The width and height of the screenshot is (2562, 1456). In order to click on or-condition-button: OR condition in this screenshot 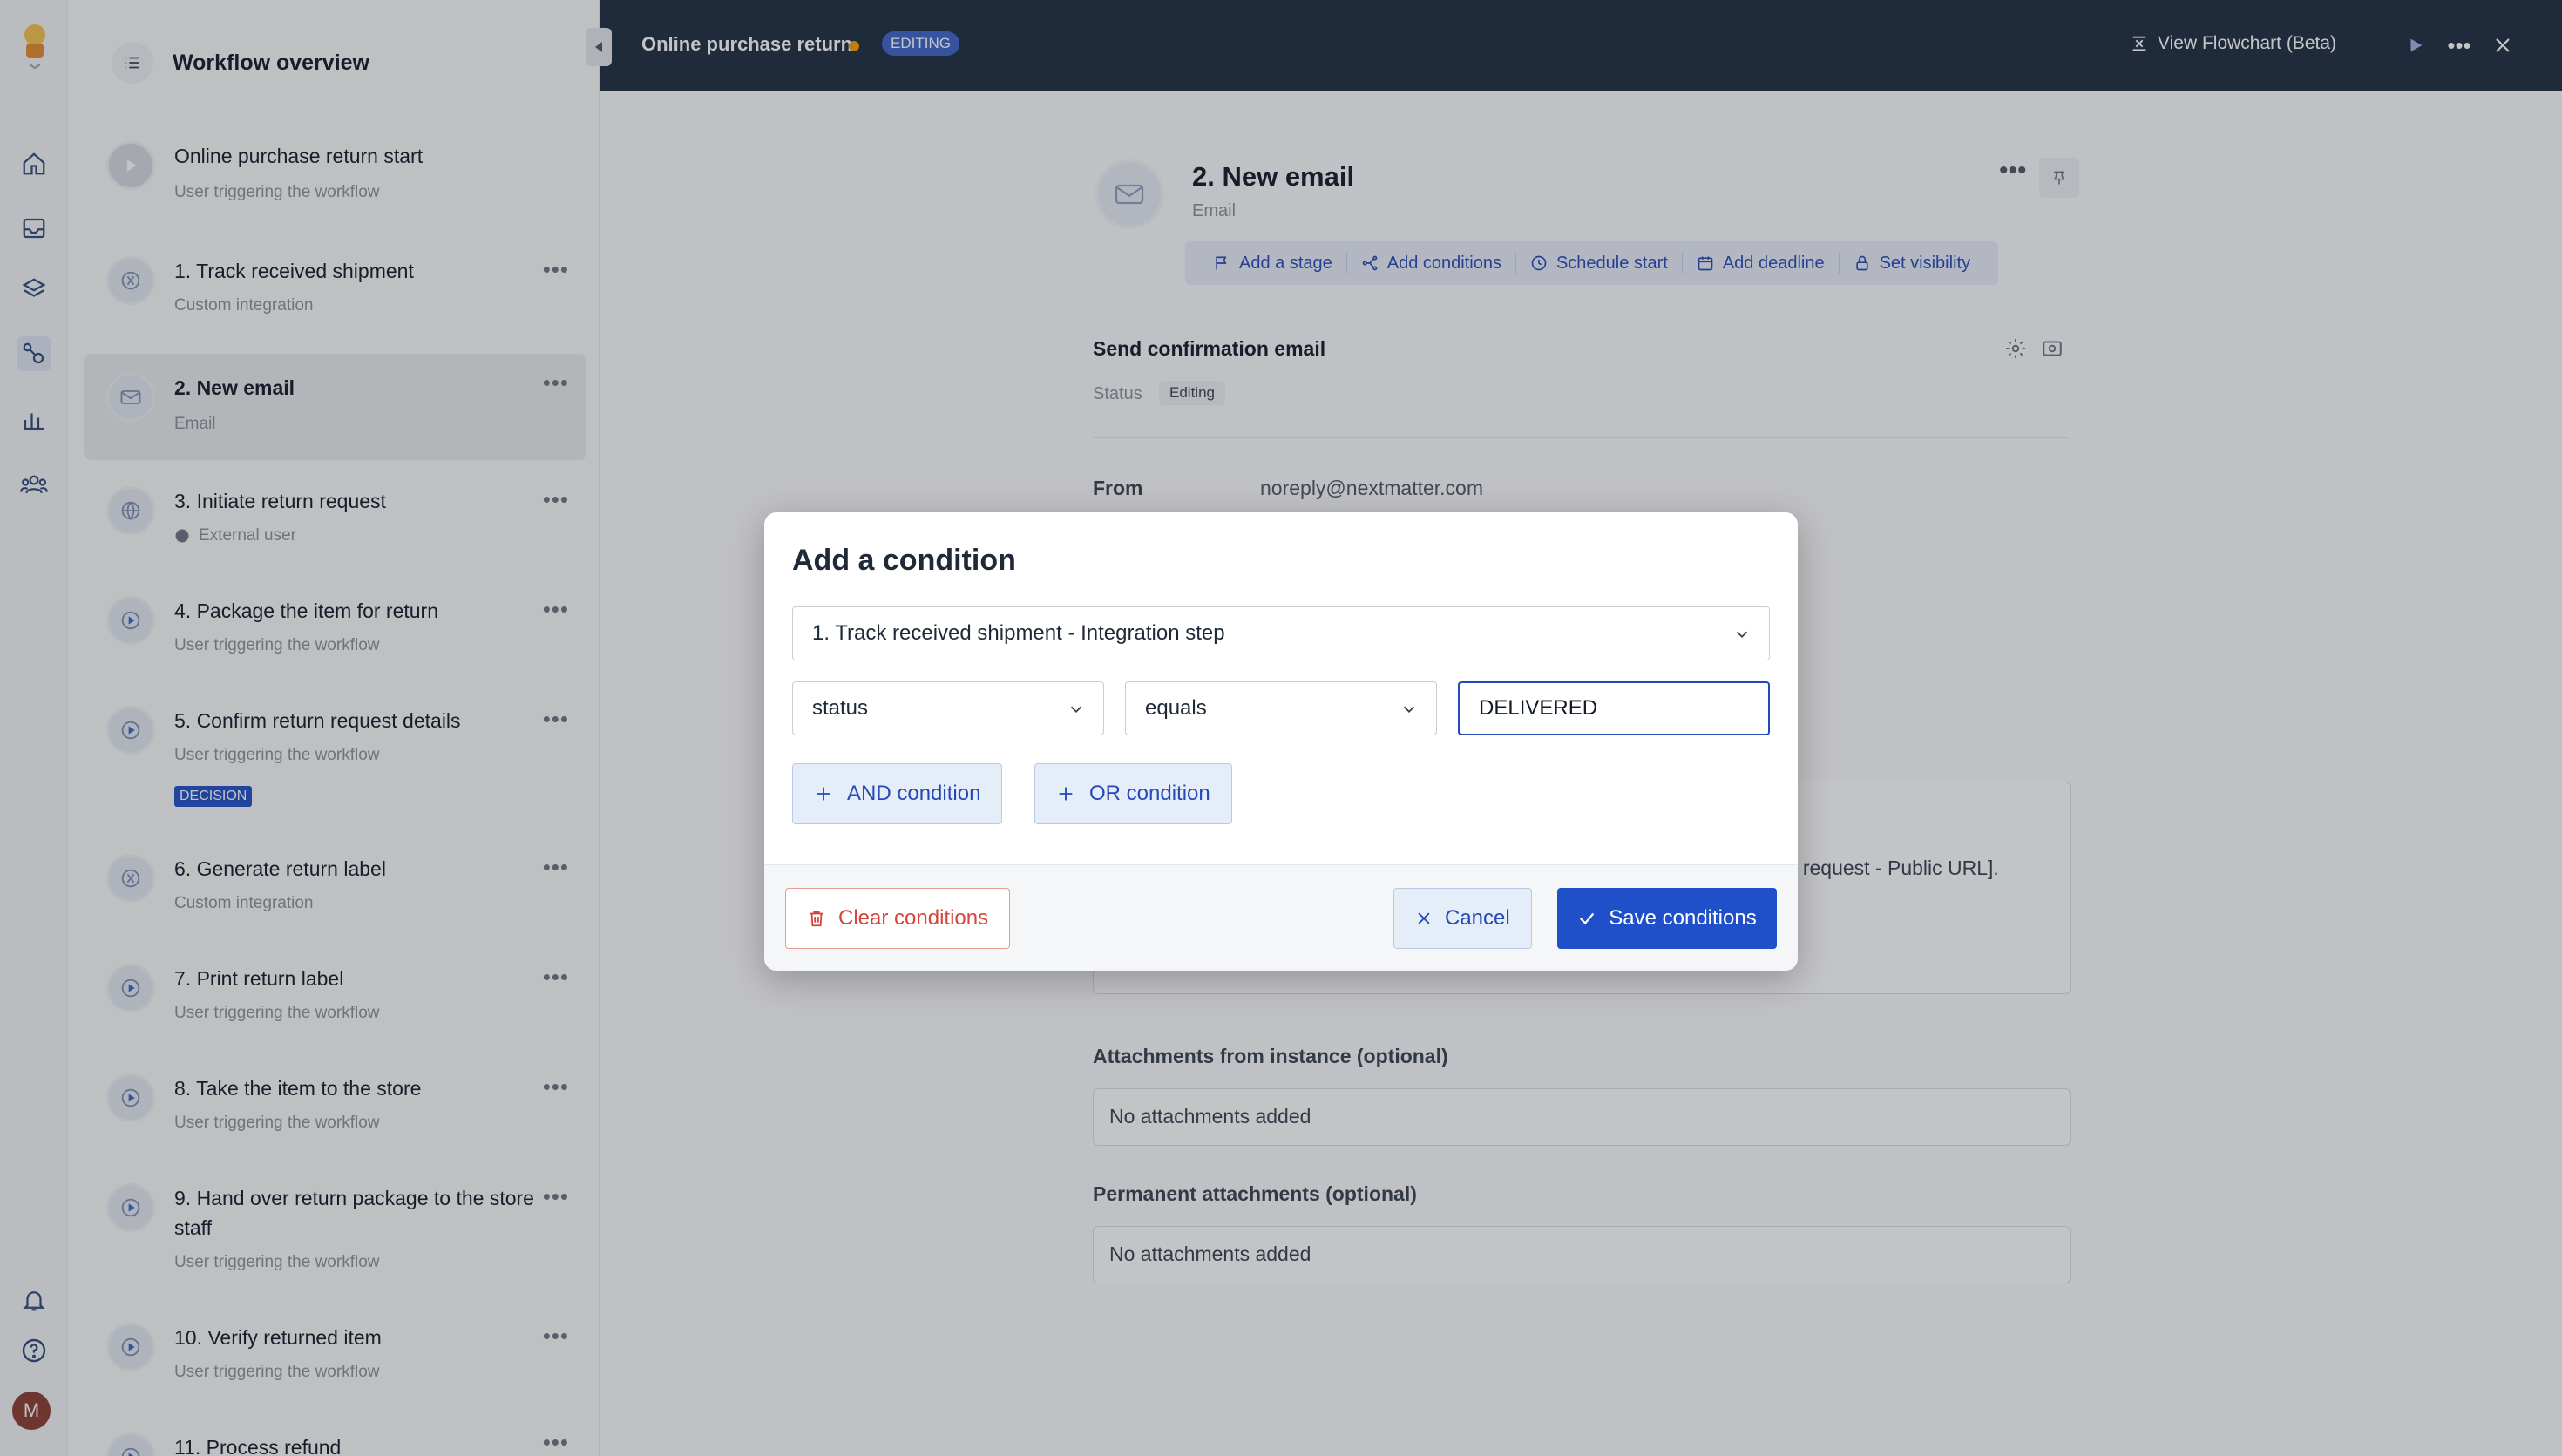, I will do `click(1133, 793)`.